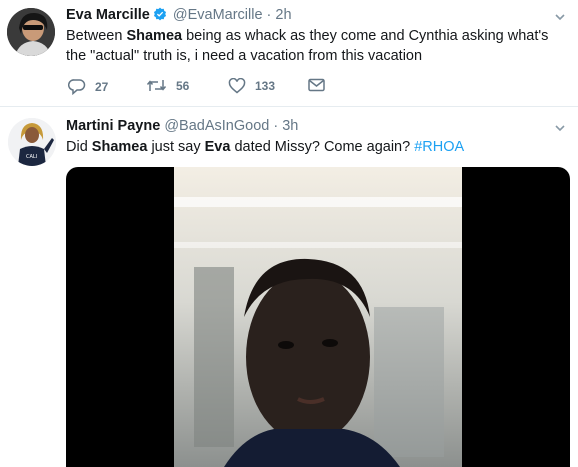 This screenshot has height=467, width=578. What do you see at coordinates (176, 147) in the screenshot?
I see `text-segment: just say` at bounding box center [176, 147].